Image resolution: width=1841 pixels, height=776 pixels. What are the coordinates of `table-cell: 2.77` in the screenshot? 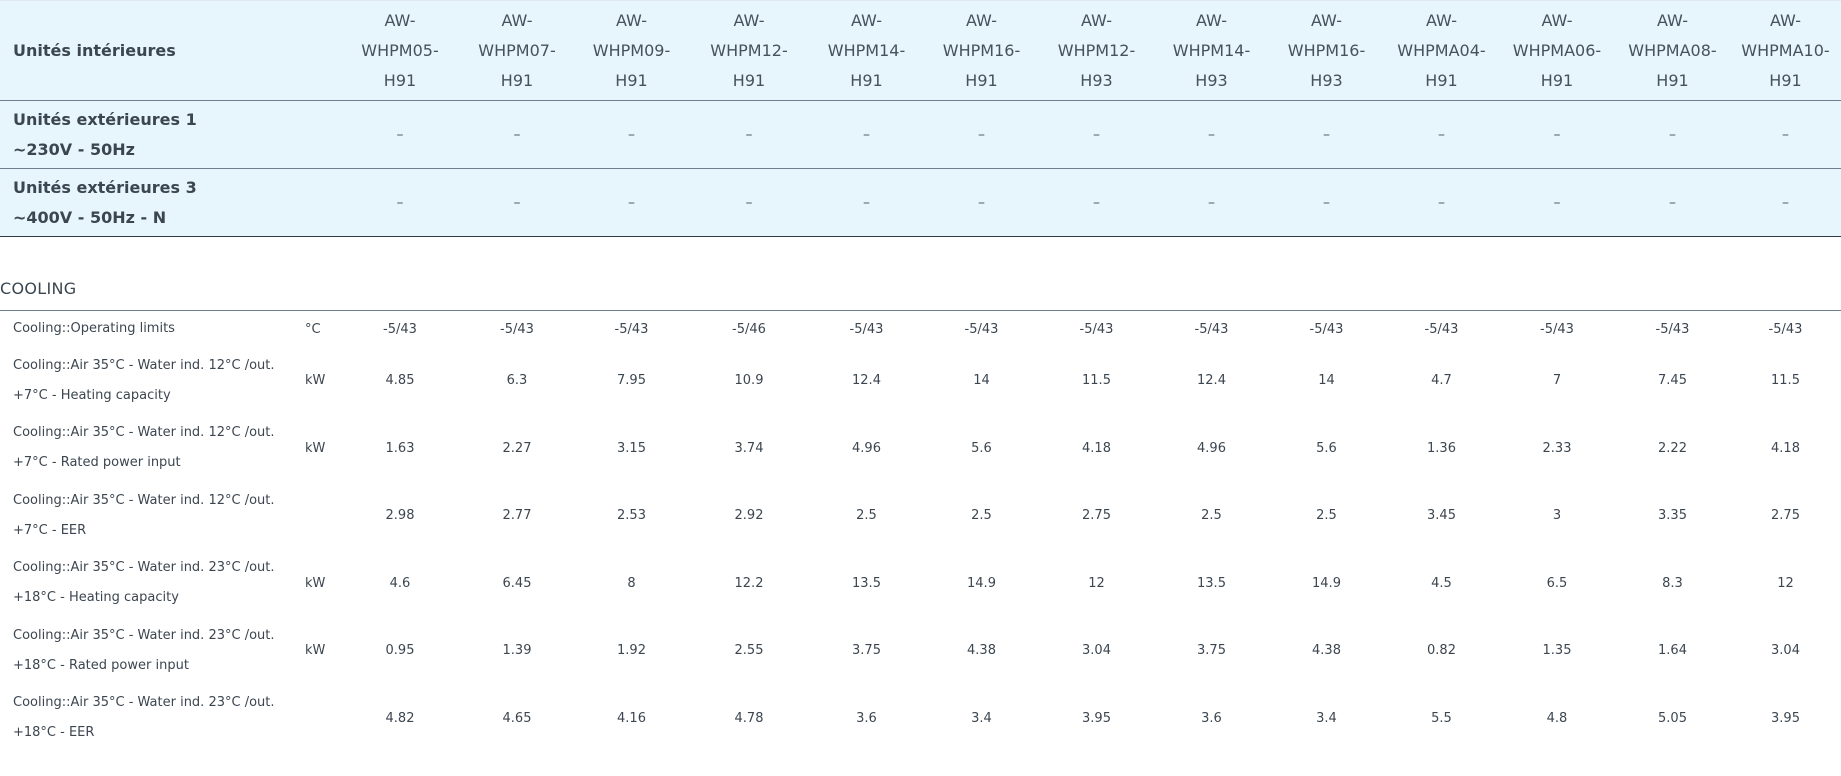 It's located at (517, 516).